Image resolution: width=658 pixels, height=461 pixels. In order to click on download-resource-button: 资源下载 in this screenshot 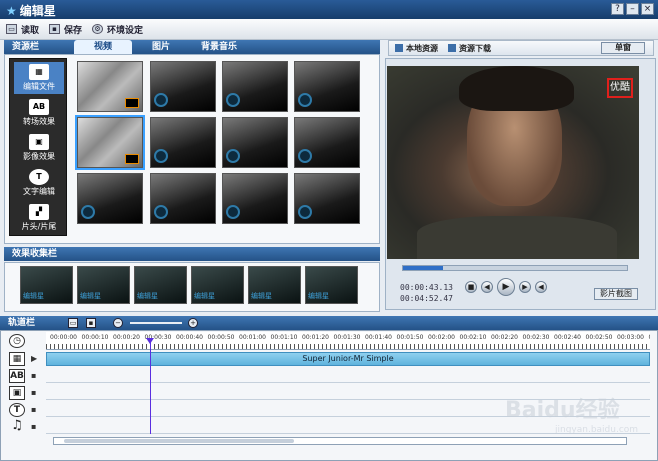, I will do `click(469, 48)`.